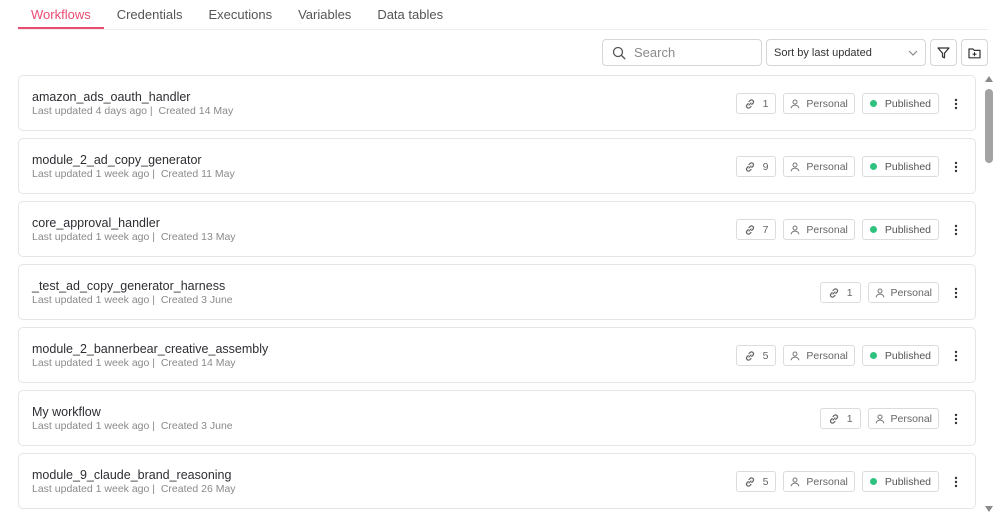 The width and height of the screenshot is (1000, 525). I want to click on workflow-meta: Last updated 1 week ago | Created 11 May, so click(133, 174).